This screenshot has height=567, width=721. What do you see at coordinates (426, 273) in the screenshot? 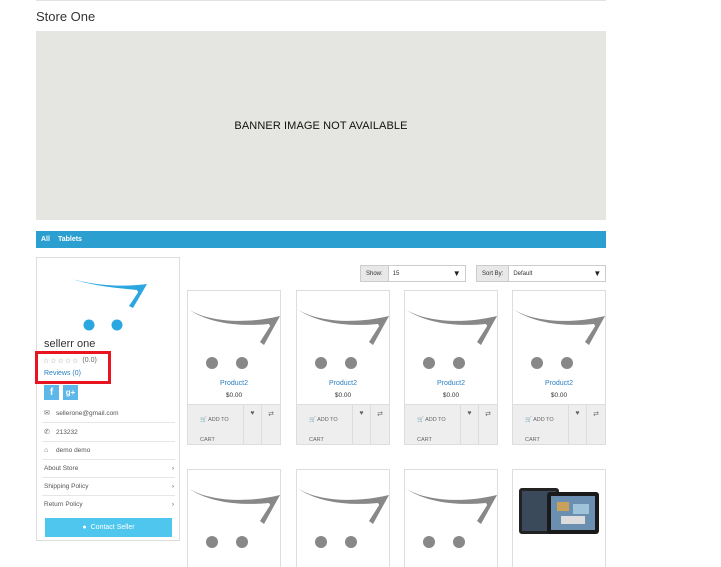
I see `show-select: 15 ▼` at bounding box center [426, 273].